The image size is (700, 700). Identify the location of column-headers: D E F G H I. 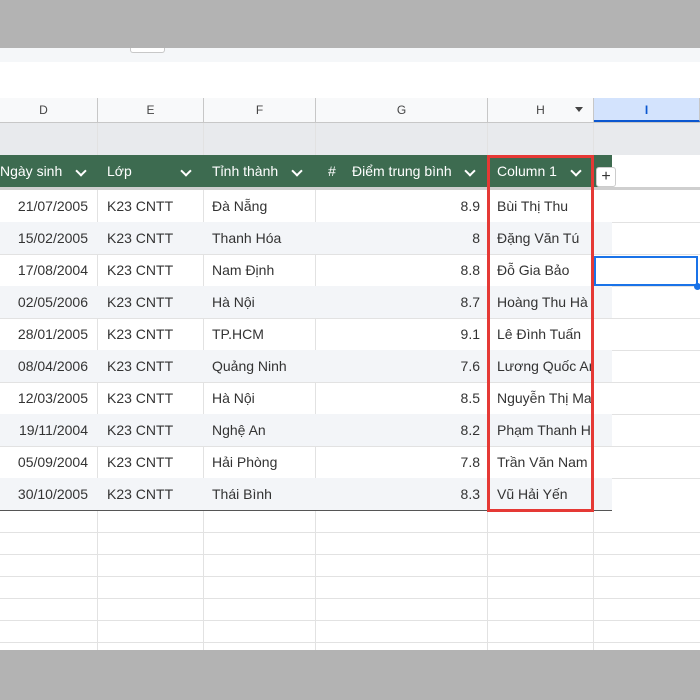
(350, 110).